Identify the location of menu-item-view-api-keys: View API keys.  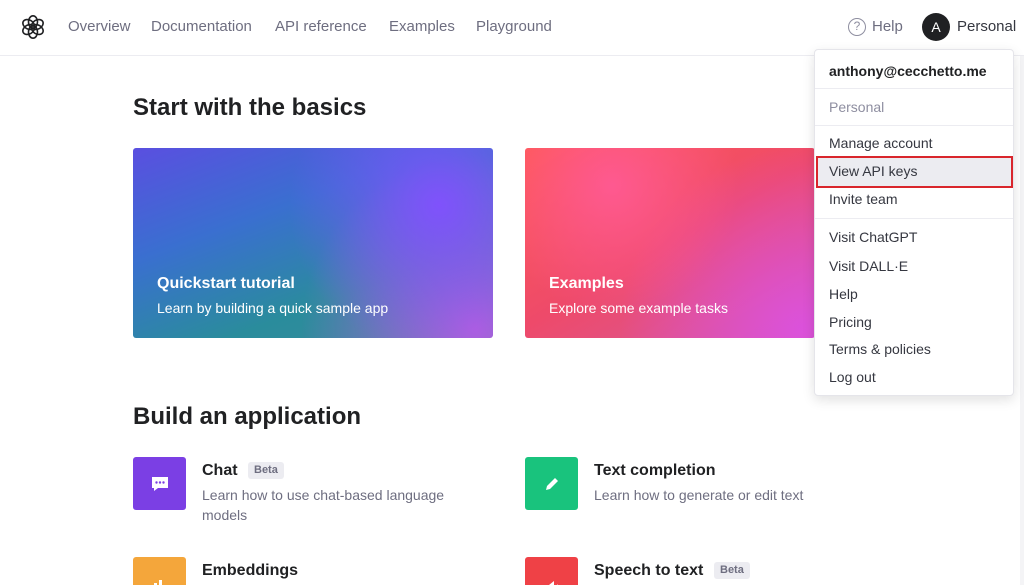
(914, 172).